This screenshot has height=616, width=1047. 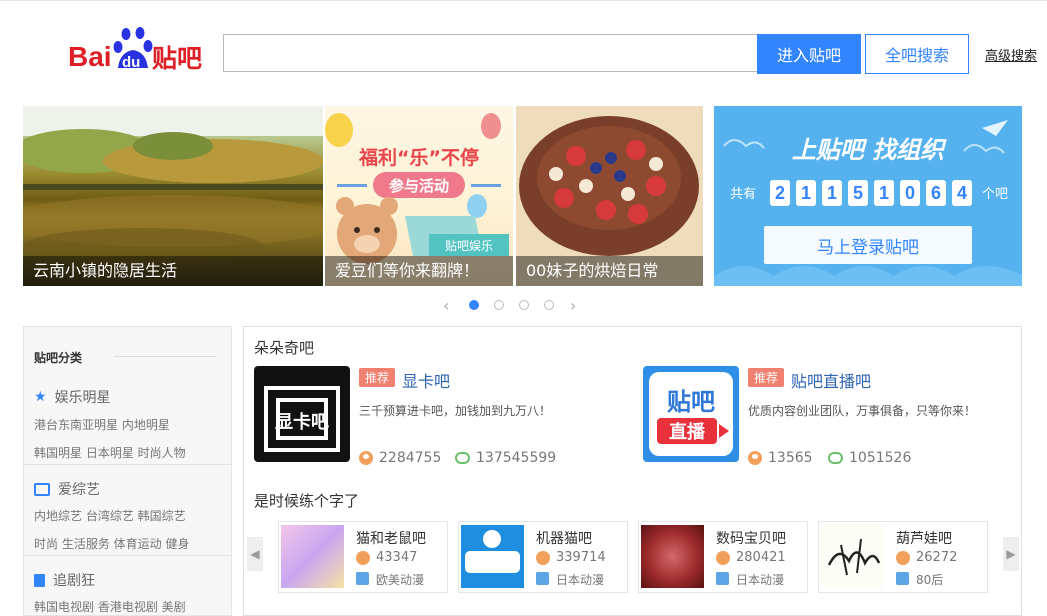 I want to click on category-entertainment-stars: ★ 娱乐明星, so click(x=72, y=397).